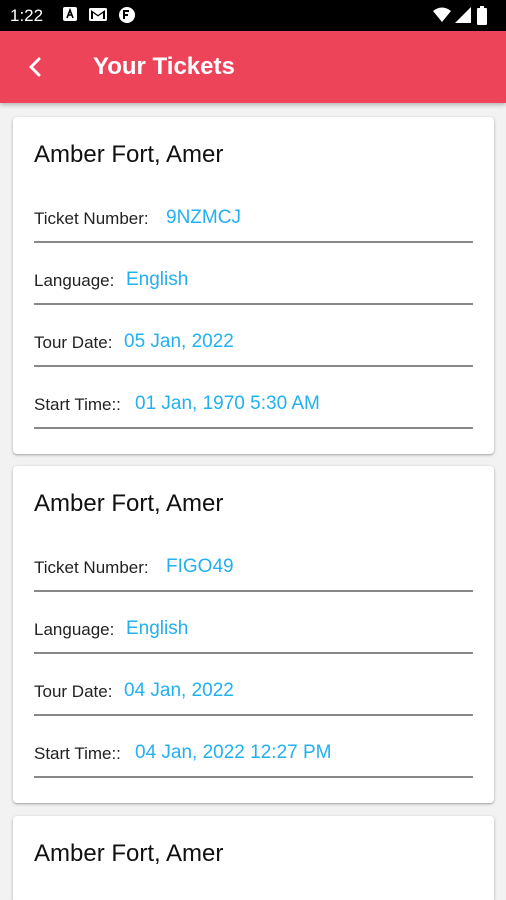 The width and height of the screenshot is (506, 900). I want to click on status-system-icons, so click(464, 16).